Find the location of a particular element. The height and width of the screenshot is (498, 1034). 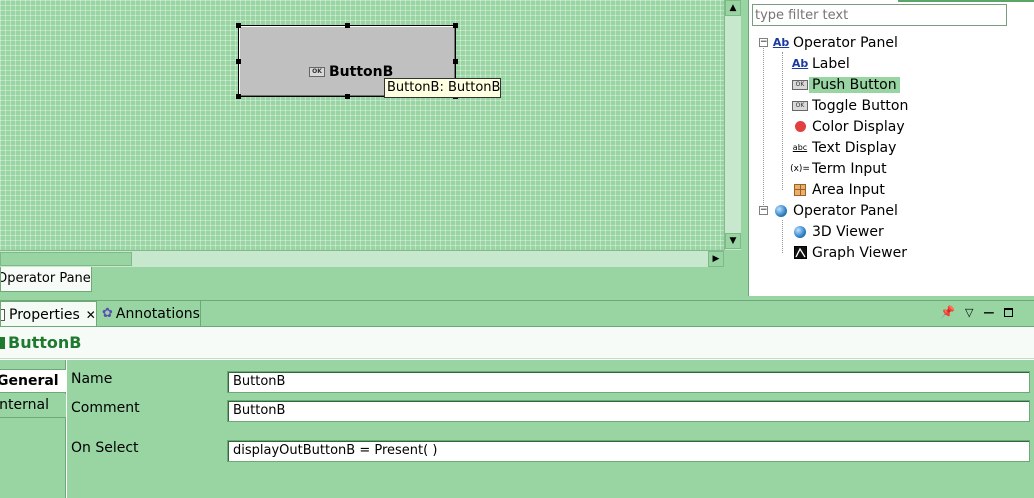

annotations-icon: ✿ is located at coordinates (107, 313).